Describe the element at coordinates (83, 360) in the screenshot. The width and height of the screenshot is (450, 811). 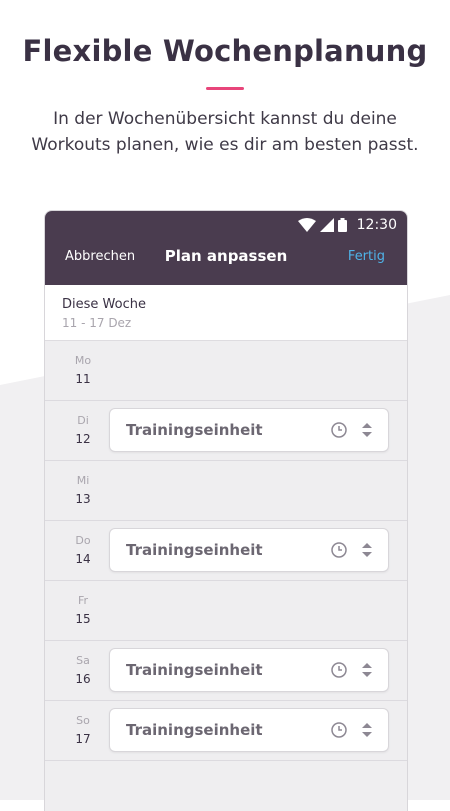
I see `day-name: Mo` at that location.